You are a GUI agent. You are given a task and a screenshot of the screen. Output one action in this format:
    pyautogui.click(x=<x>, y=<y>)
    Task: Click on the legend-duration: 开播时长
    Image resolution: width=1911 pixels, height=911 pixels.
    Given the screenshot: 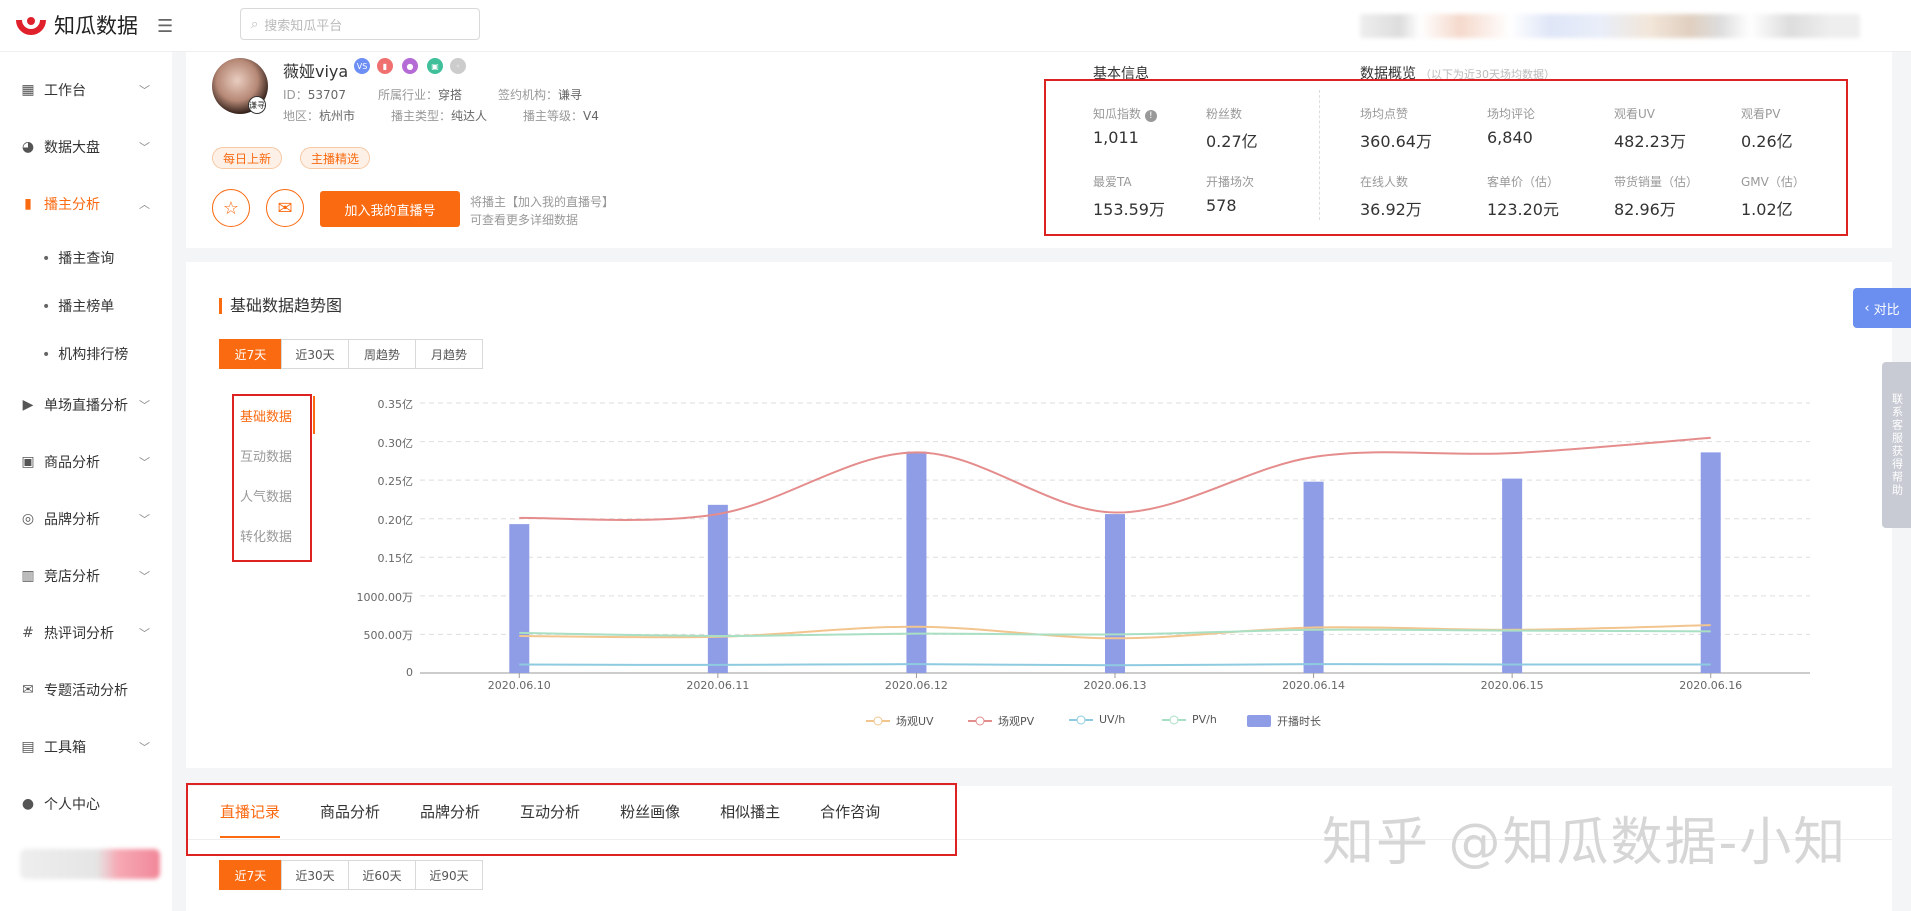 What is the action you would take?
    pyautogui.click(x=1284, y=721)
    